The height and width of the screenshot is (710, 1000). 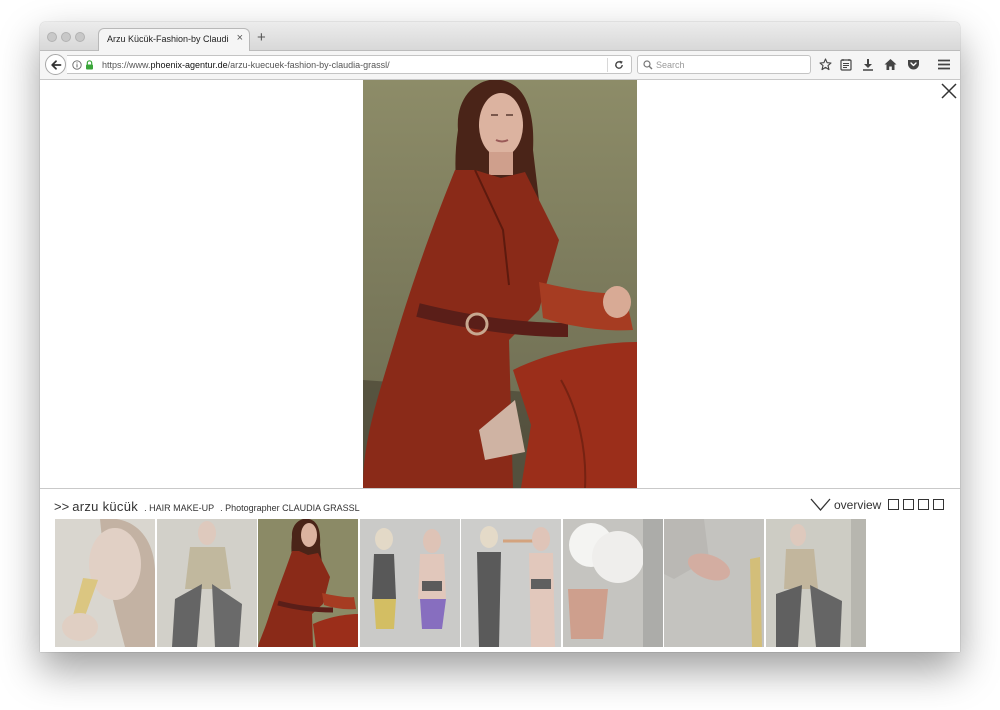 I want to click on url-host: phoenix-agentur.de, so click(x=189, y=65).